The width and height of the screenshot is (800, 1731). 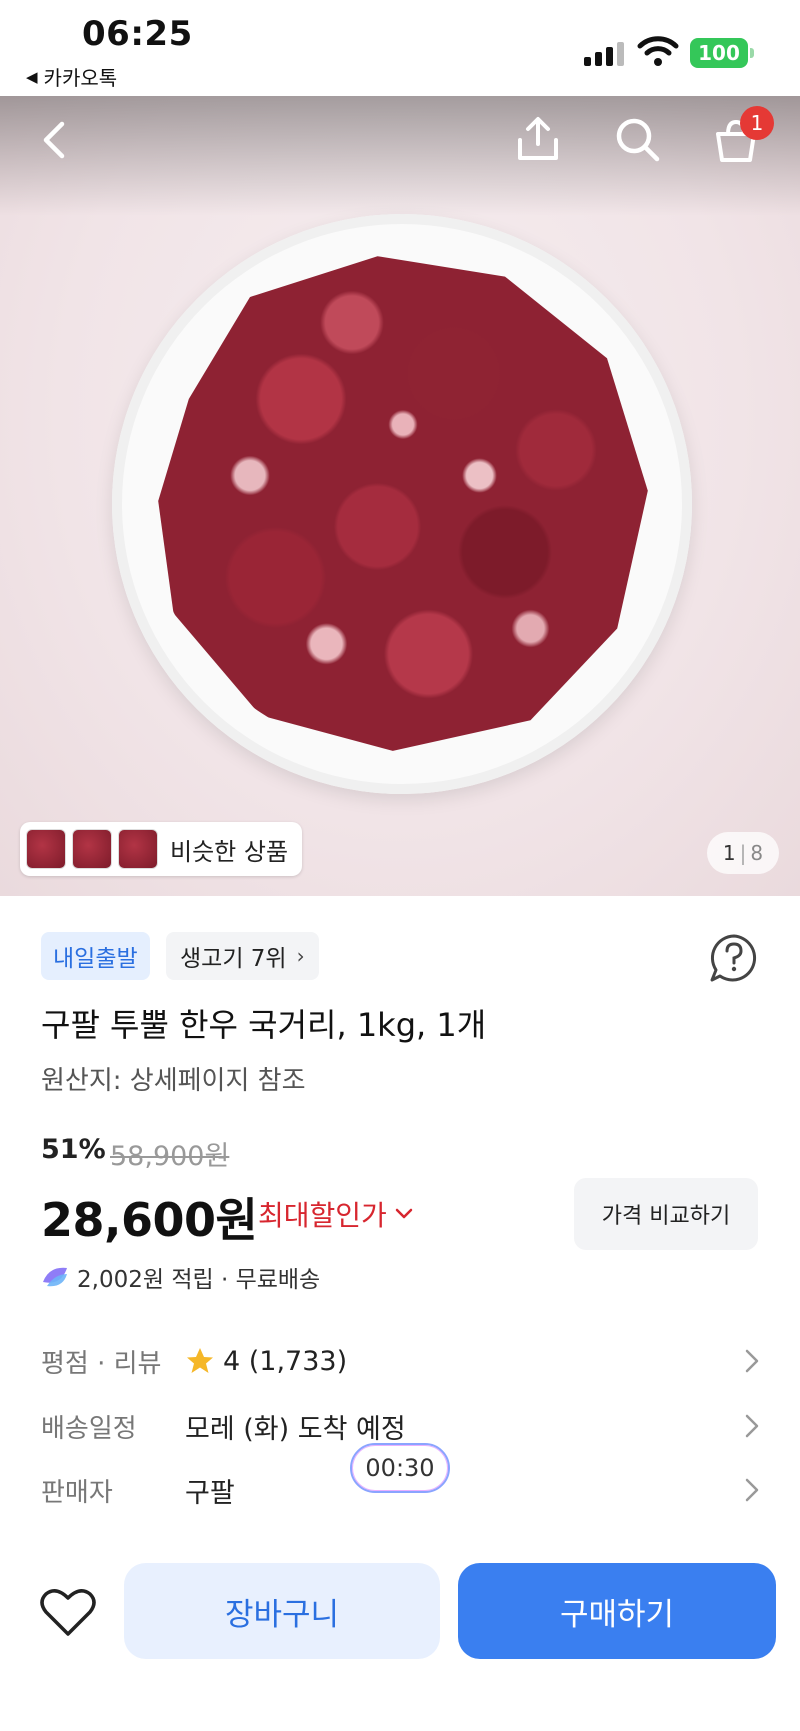 What do you see at coordinates (210, 1493) in the screenshot?
I see `seller-value: 구팔` at bounding box center [210, 1493].